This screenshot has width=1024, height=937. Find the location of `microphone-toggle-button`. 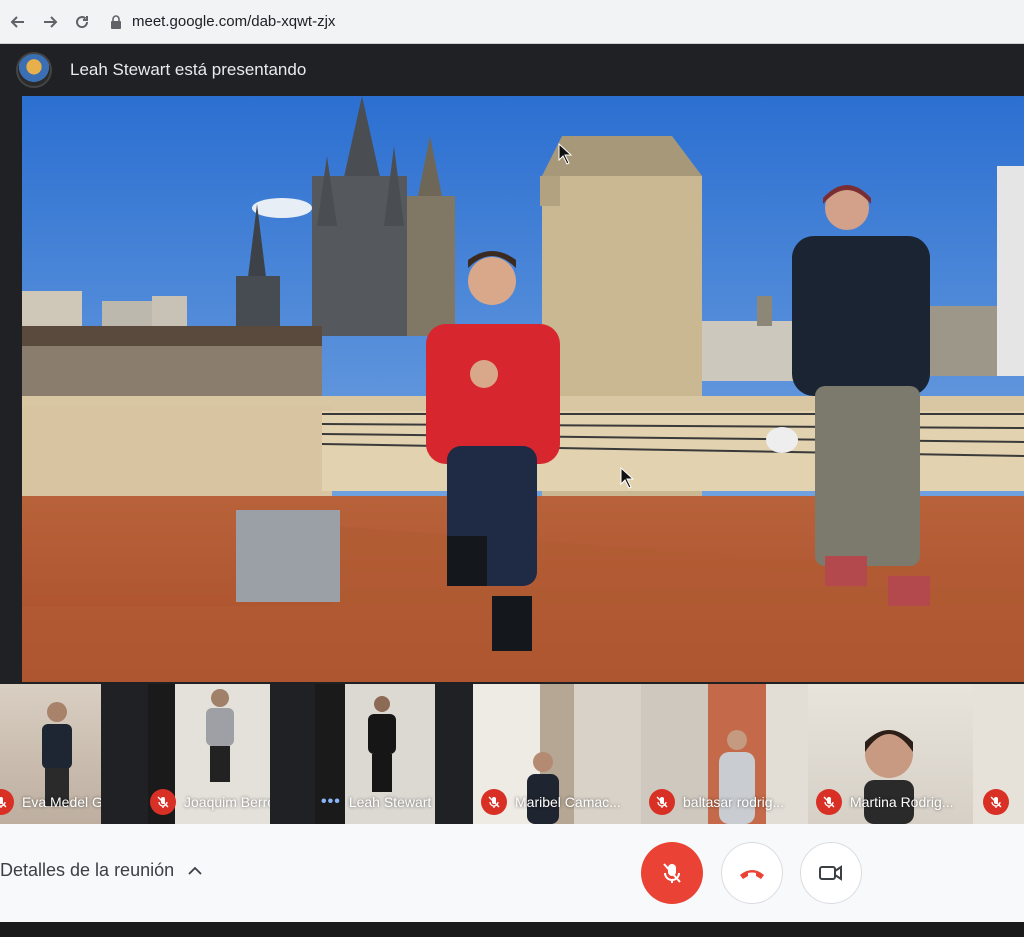

microphone-toggle-button is located at coordinates (672, 873).